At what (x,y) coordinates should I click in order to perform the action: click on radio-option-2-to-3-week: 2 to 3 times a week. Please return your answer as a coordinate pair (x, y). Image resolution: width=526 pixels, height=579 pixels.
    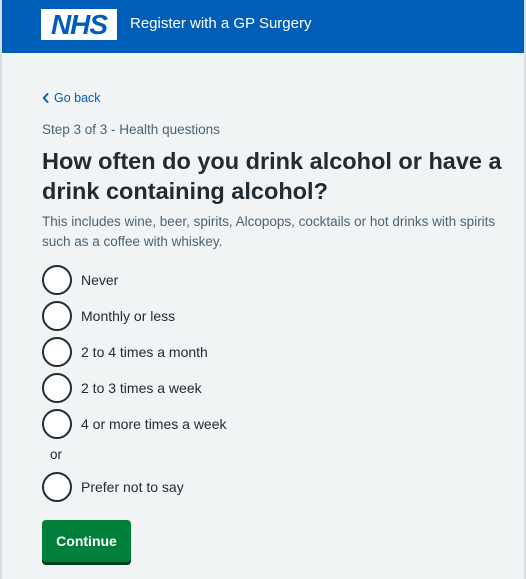
    Looking at the image, I should click on (122, 388).